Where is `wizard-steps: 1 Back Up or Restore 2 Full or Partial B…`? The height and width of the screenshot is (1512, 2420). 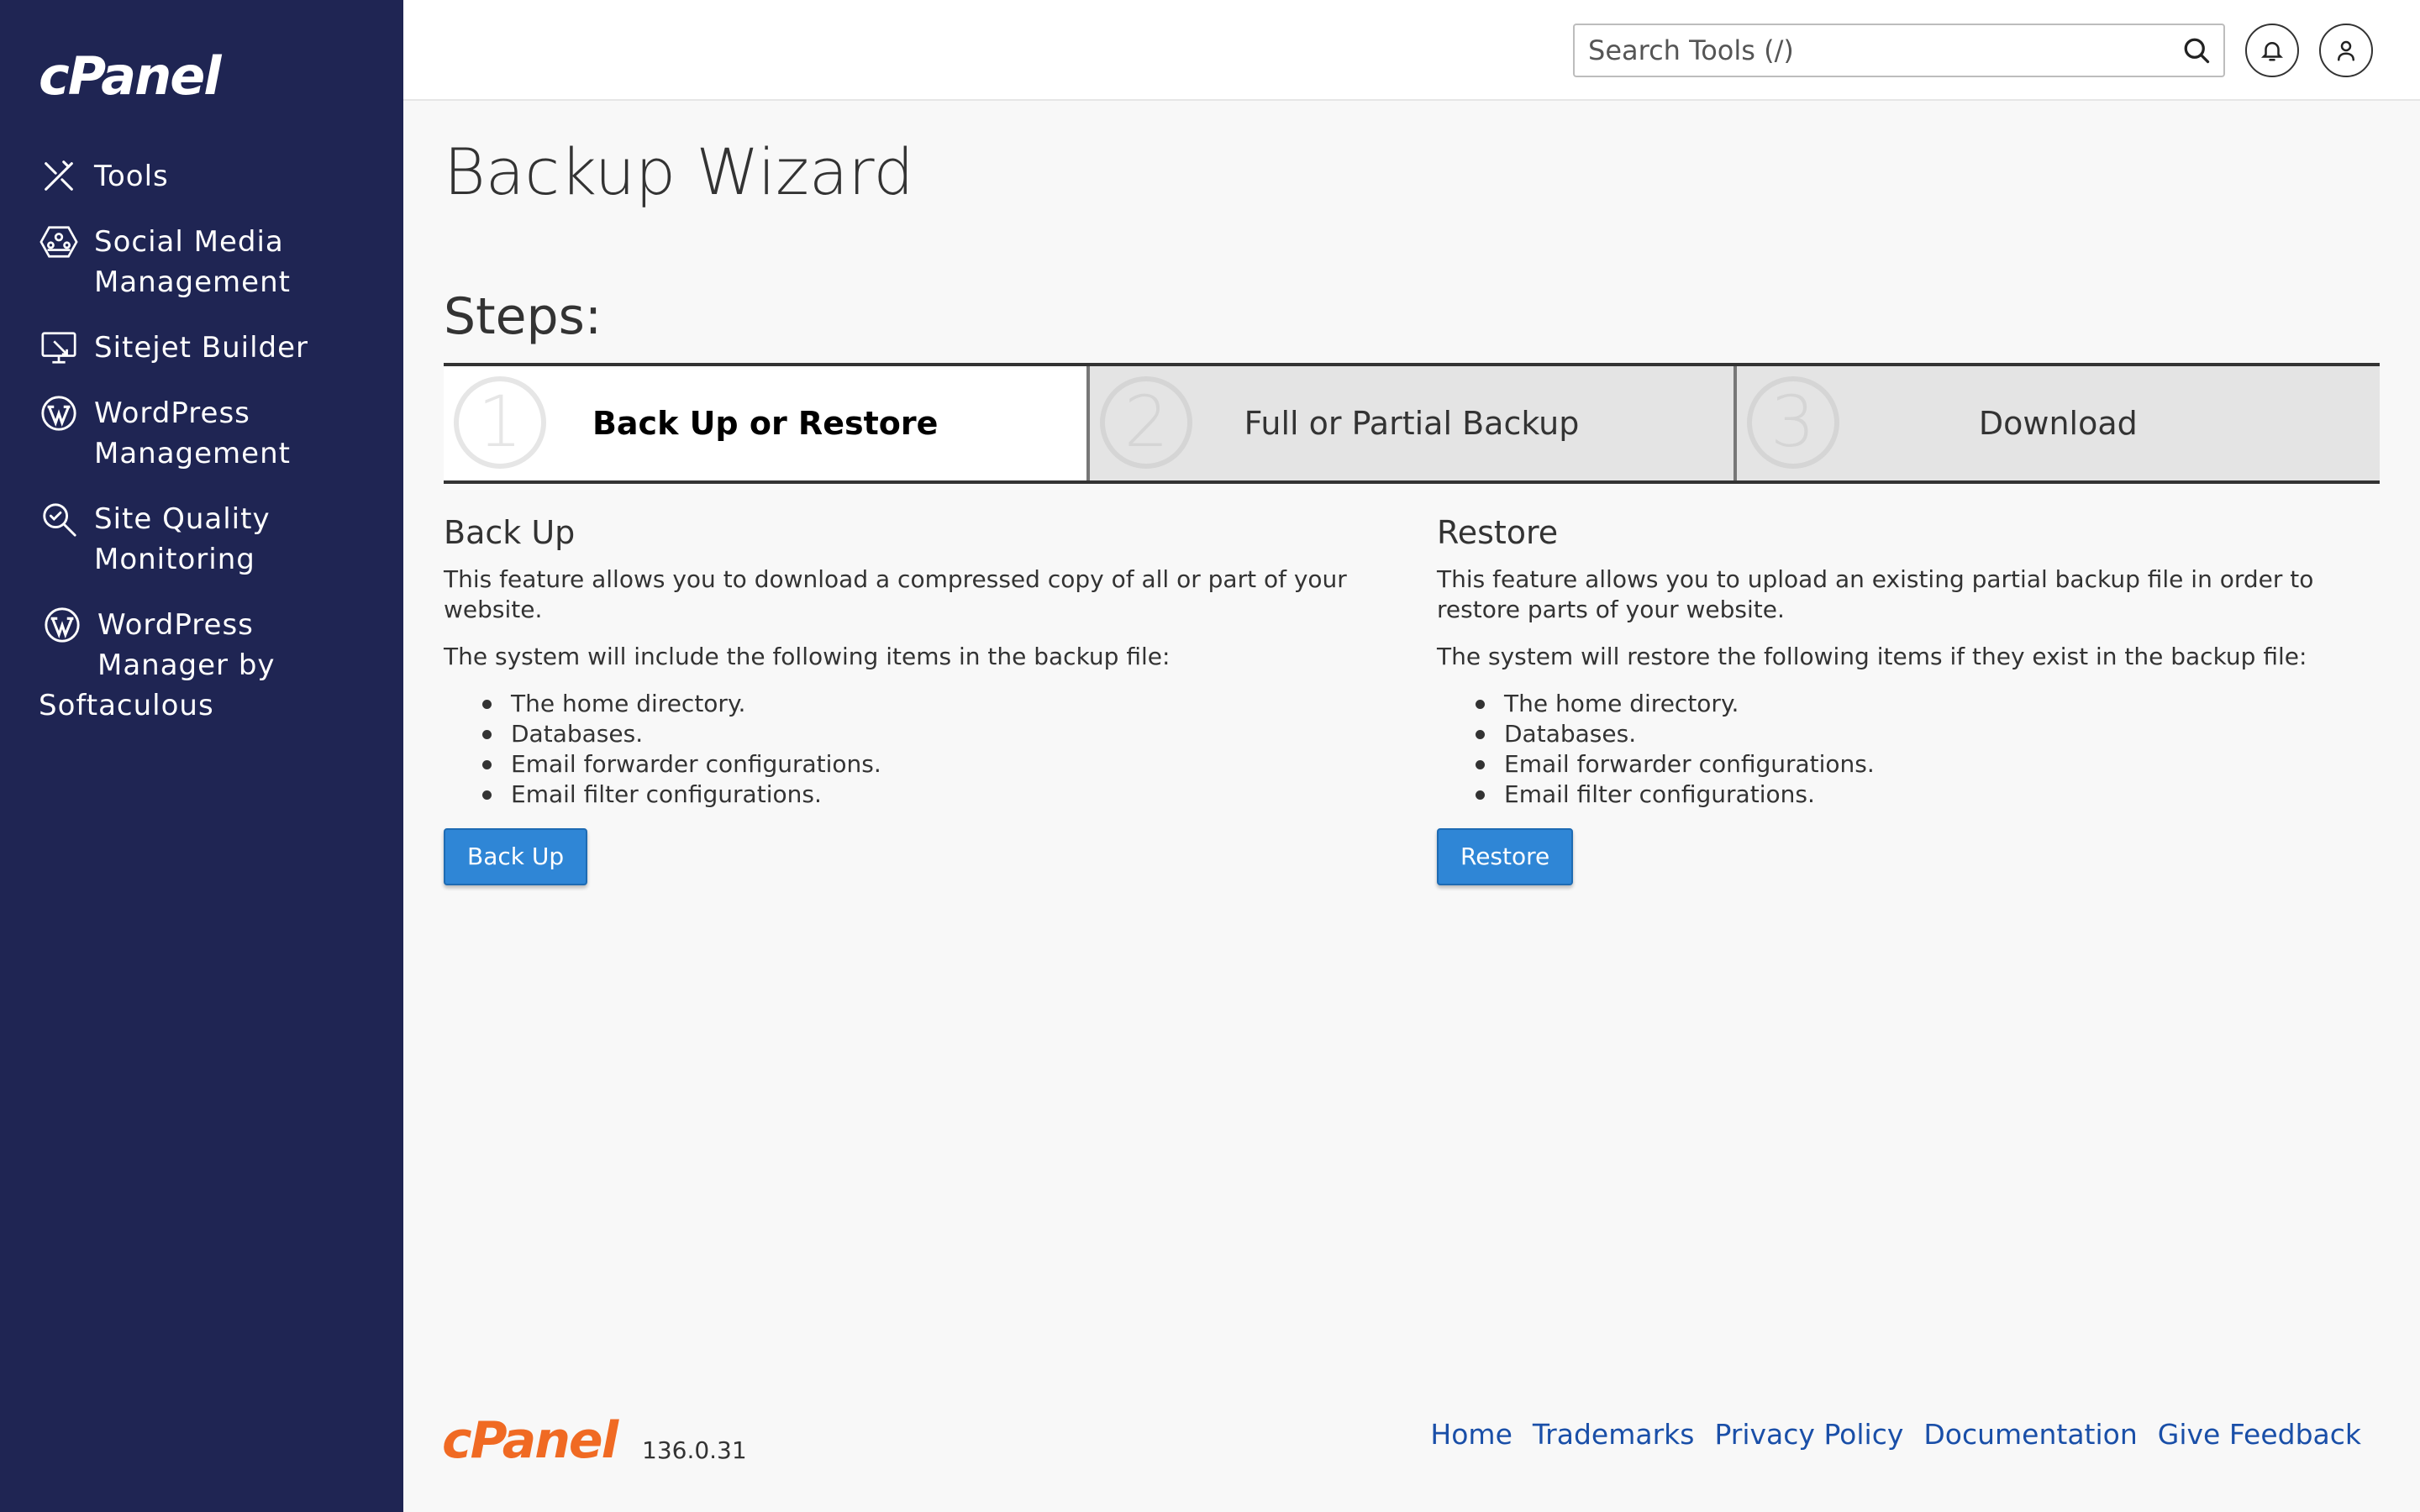
wizard-steps: 1 Back Up or Restore 2 Full or Partial B… is located at coordinates (1412, 423).